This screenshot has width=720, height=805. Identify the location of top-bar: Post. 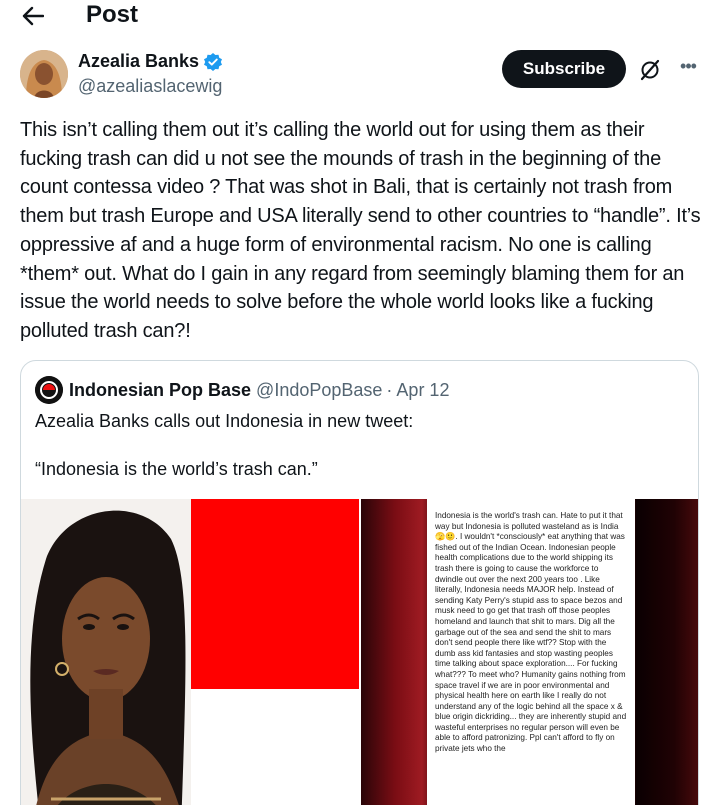
(360, 17).